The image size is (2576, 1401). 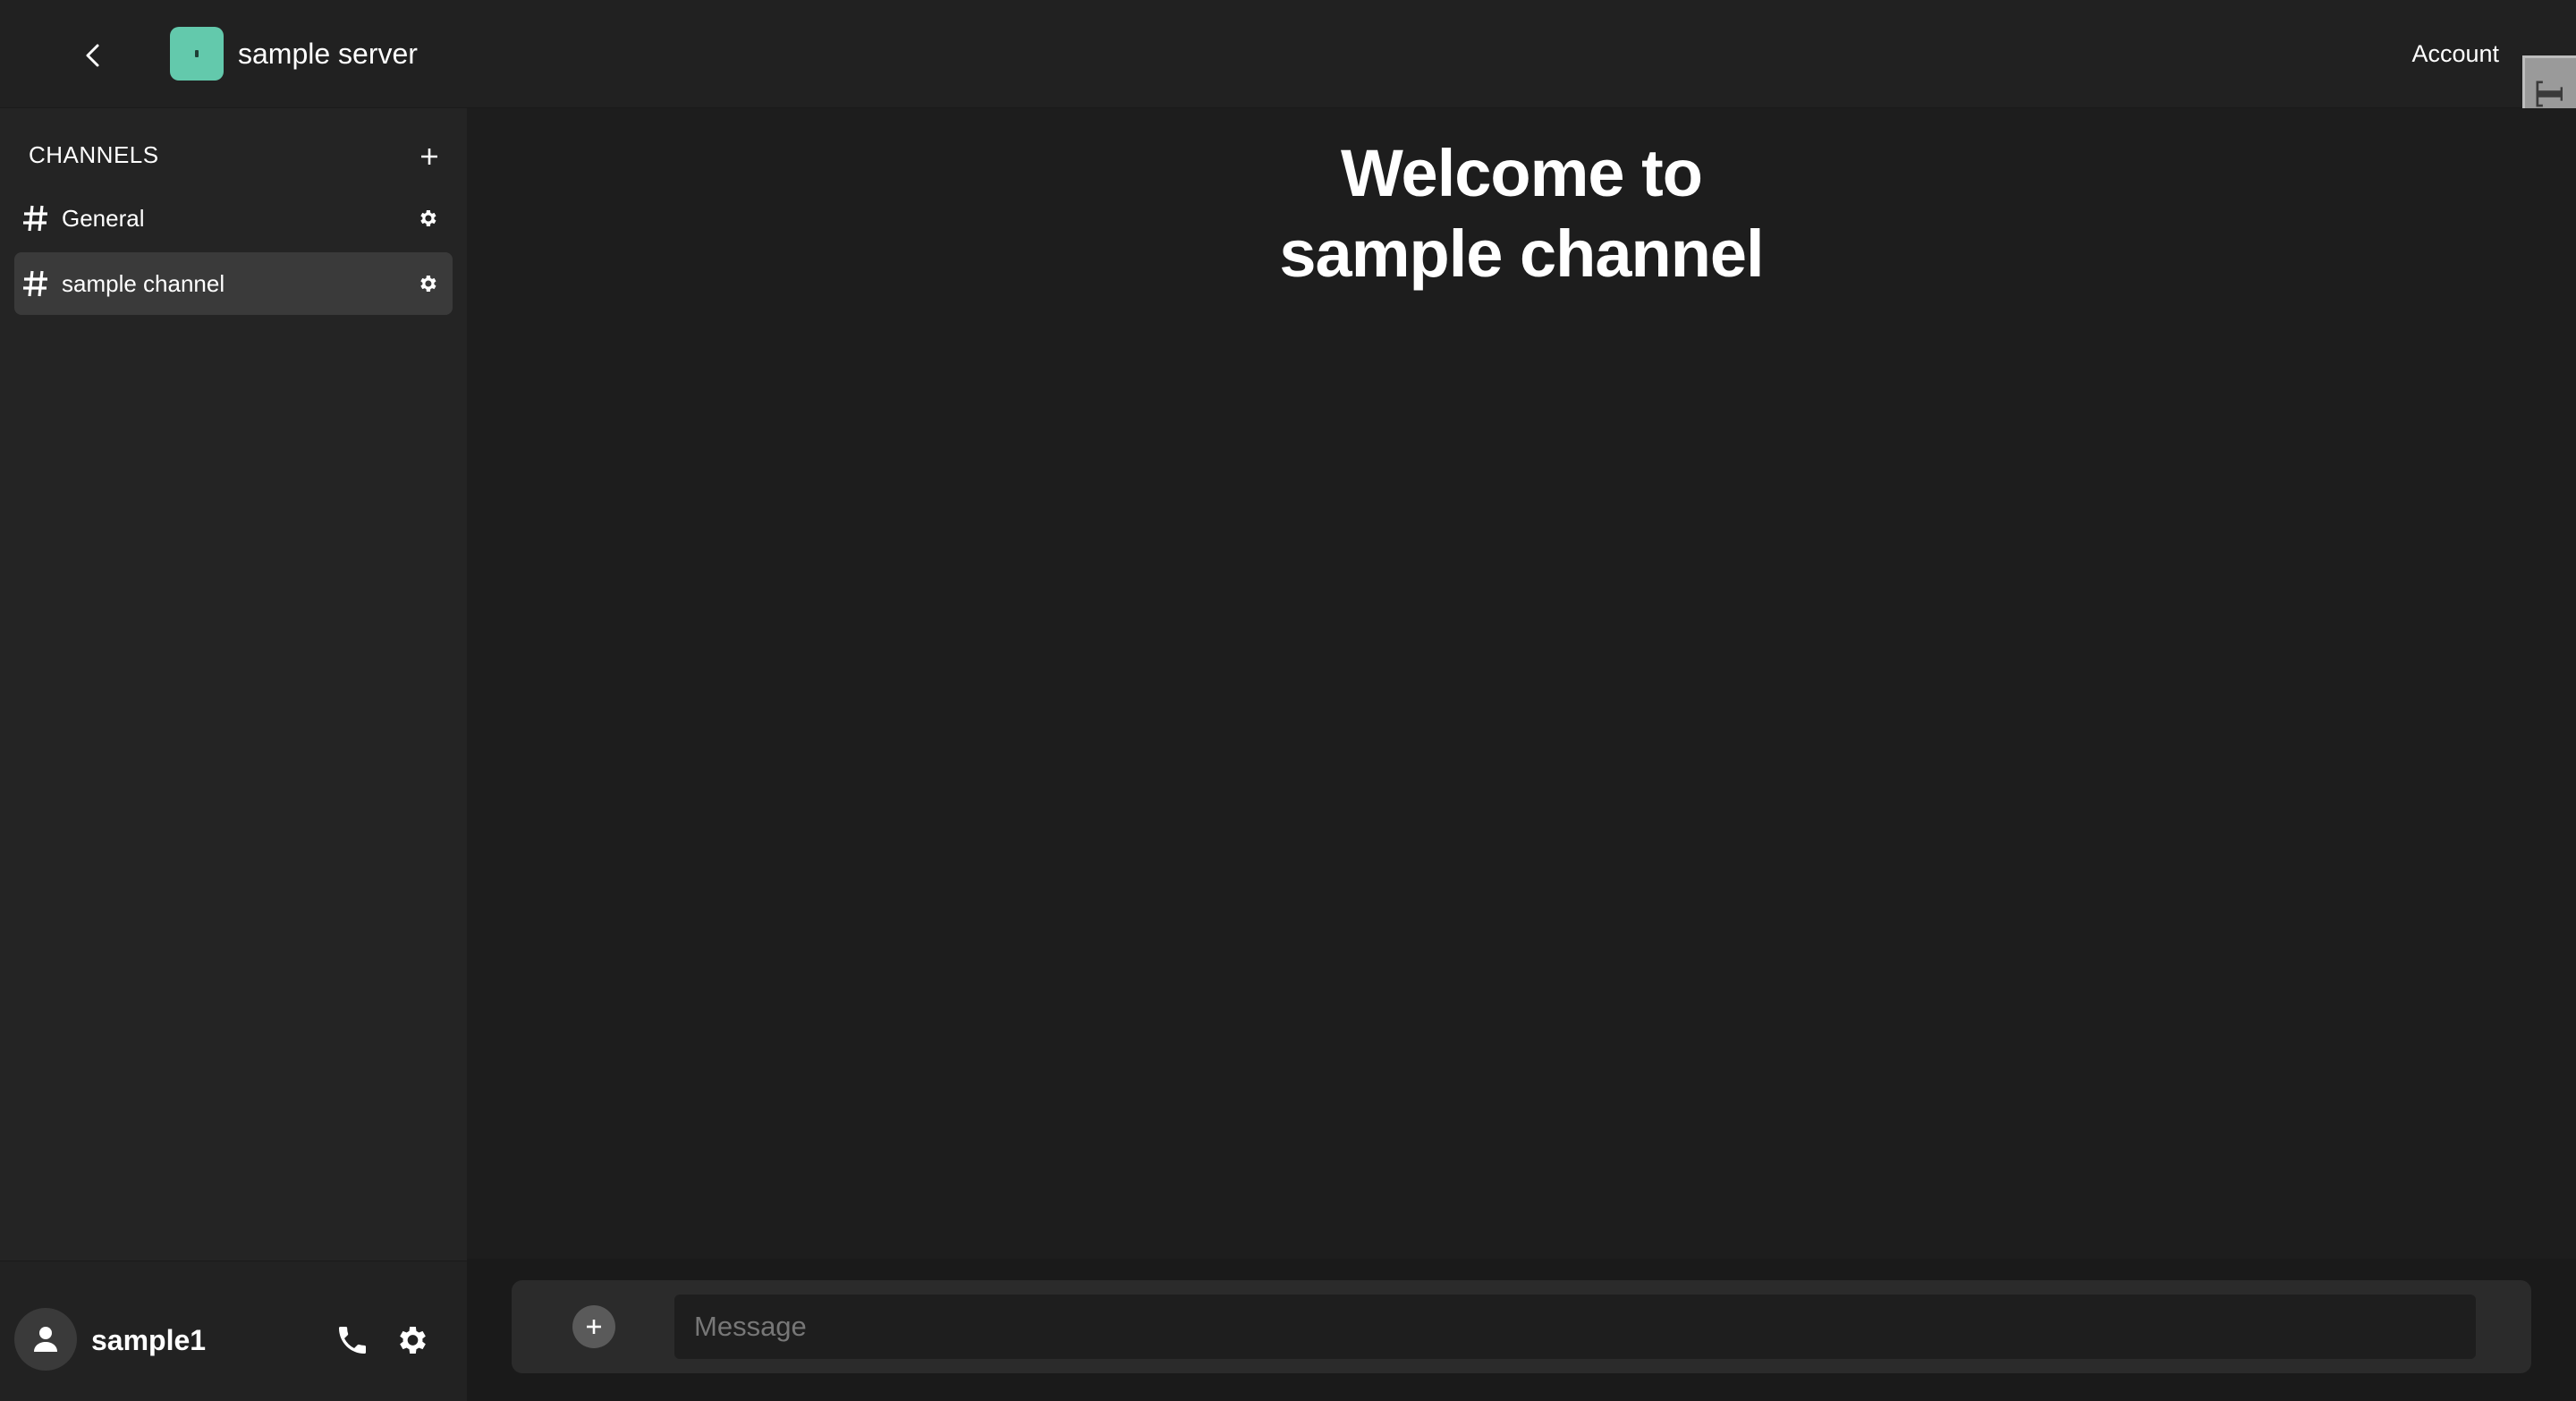 I want to click on avatar, so click(x=45, y=1339).